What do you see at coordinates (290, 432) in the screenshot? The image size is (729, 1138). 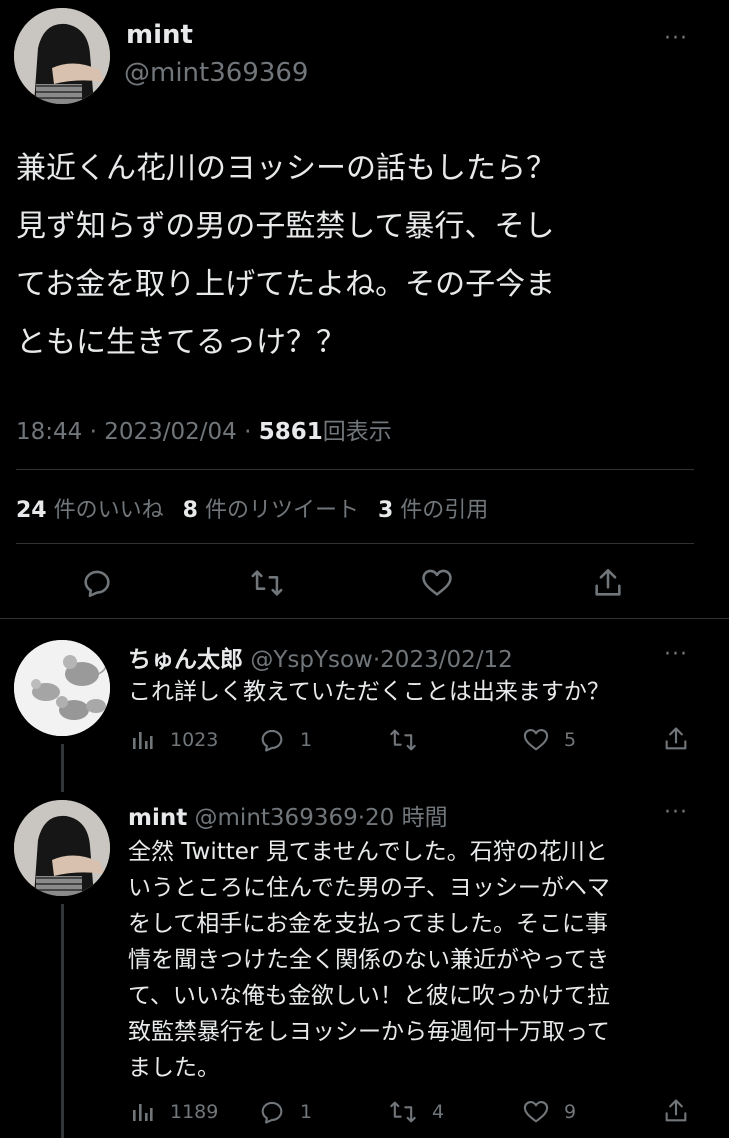 I see `views-count: 5861` at bounding box center [290, 432].